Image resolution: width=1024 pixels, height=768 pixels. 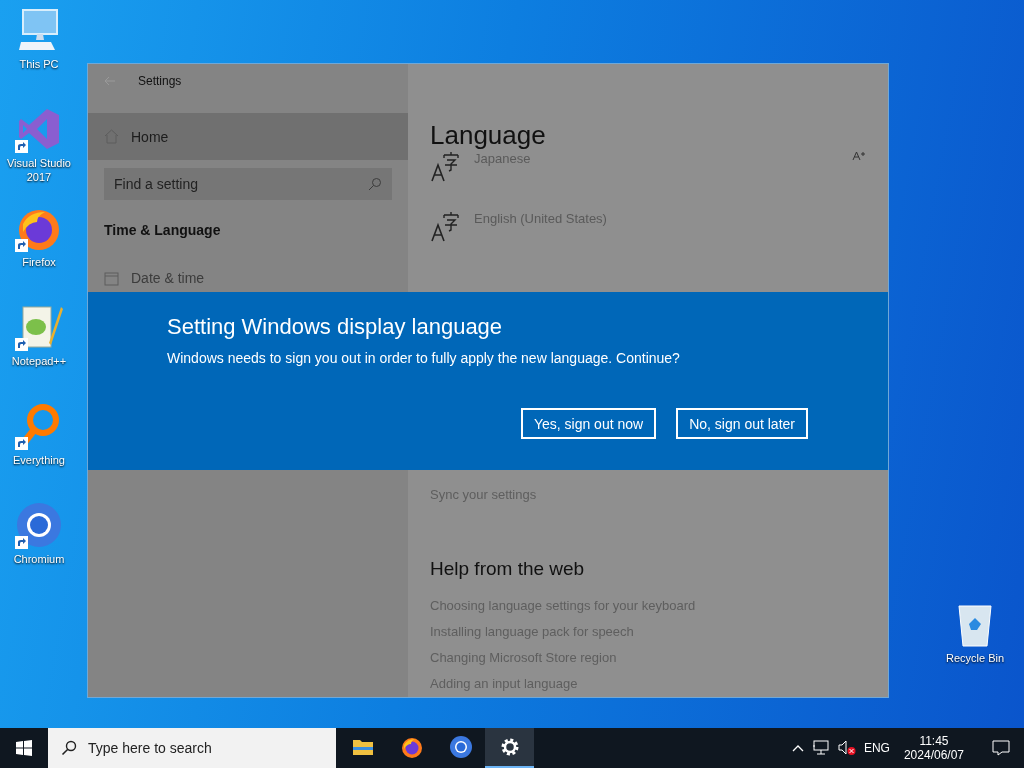 What do you see at coordinates (975, 658) in the screenshot?
I see `icon-label: Recycle Bin` at bounding box center [975, 658].